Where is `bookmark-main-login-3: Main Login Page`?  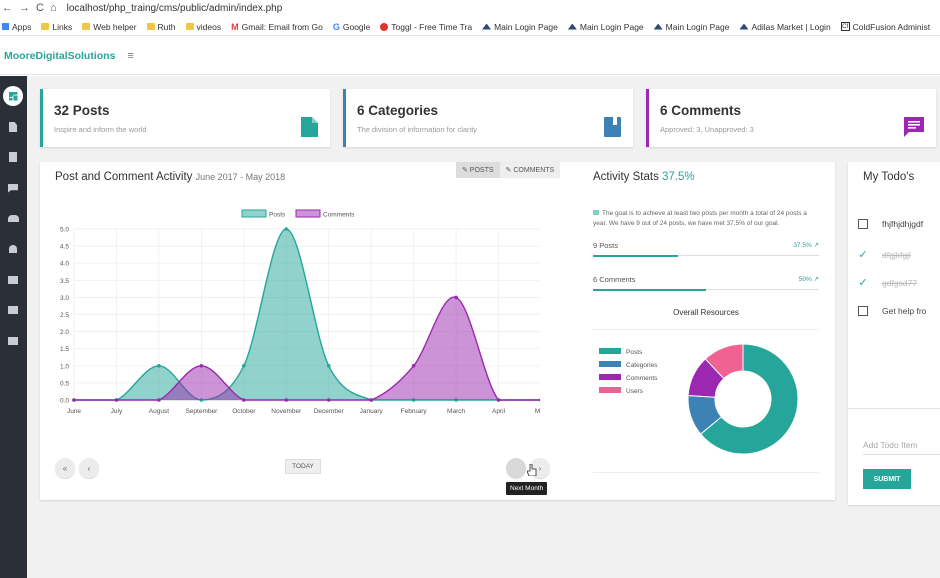
bookmark-main-login-3: Main Login Page is located at coordinates (691, 27).